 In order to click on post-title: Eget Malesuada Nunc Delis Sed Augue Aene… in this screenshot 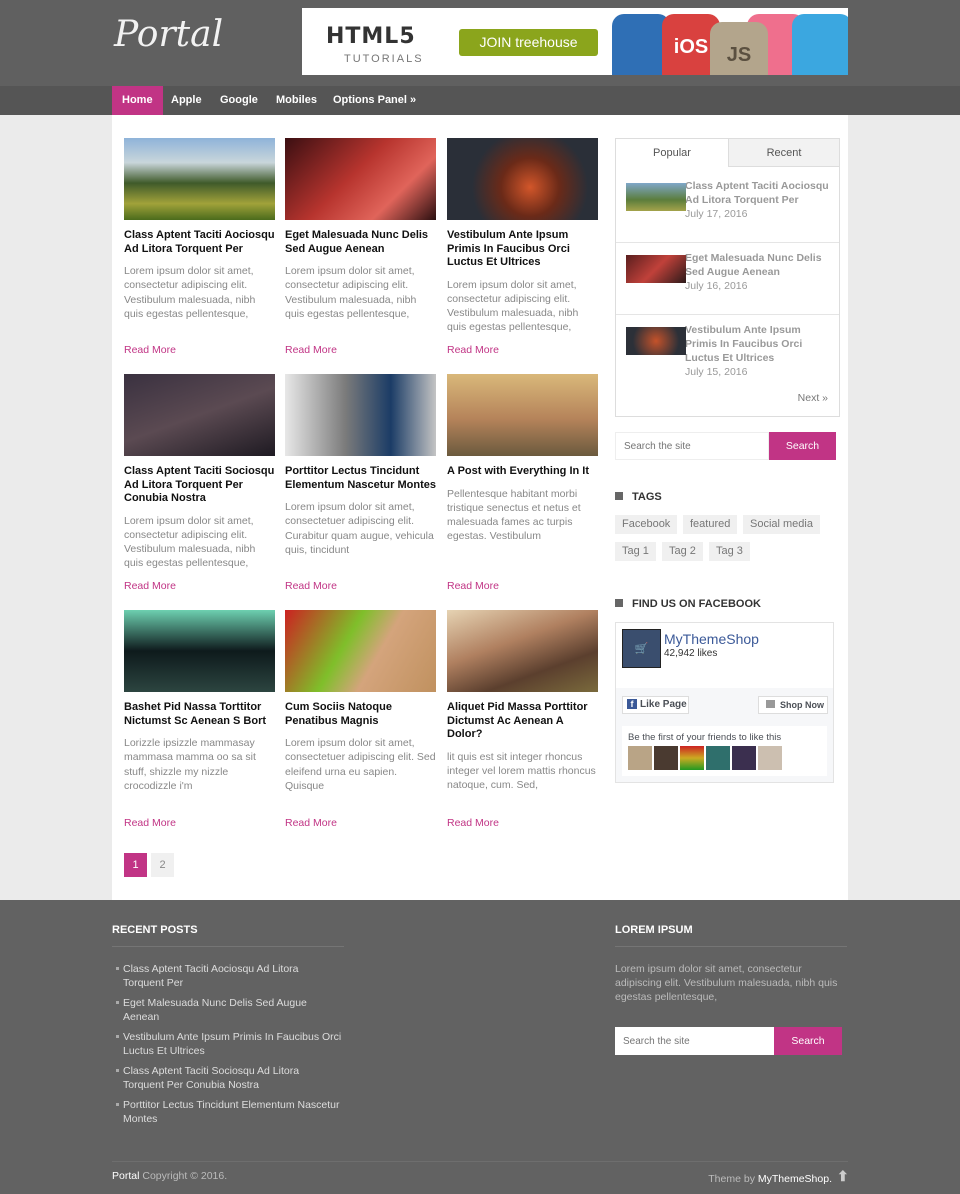, I will do `click(360, 242)`.